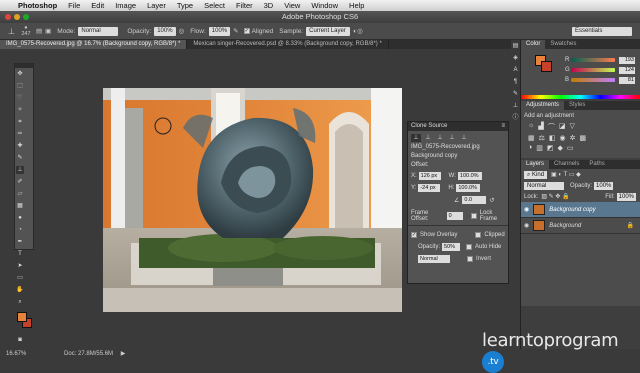 The width and height of the screenshot is (640, 373). What do you see at coordinates (246, 31) in the screenshot?
I see `aligned-checkbox: ✓` at bounding box center [246, 31].